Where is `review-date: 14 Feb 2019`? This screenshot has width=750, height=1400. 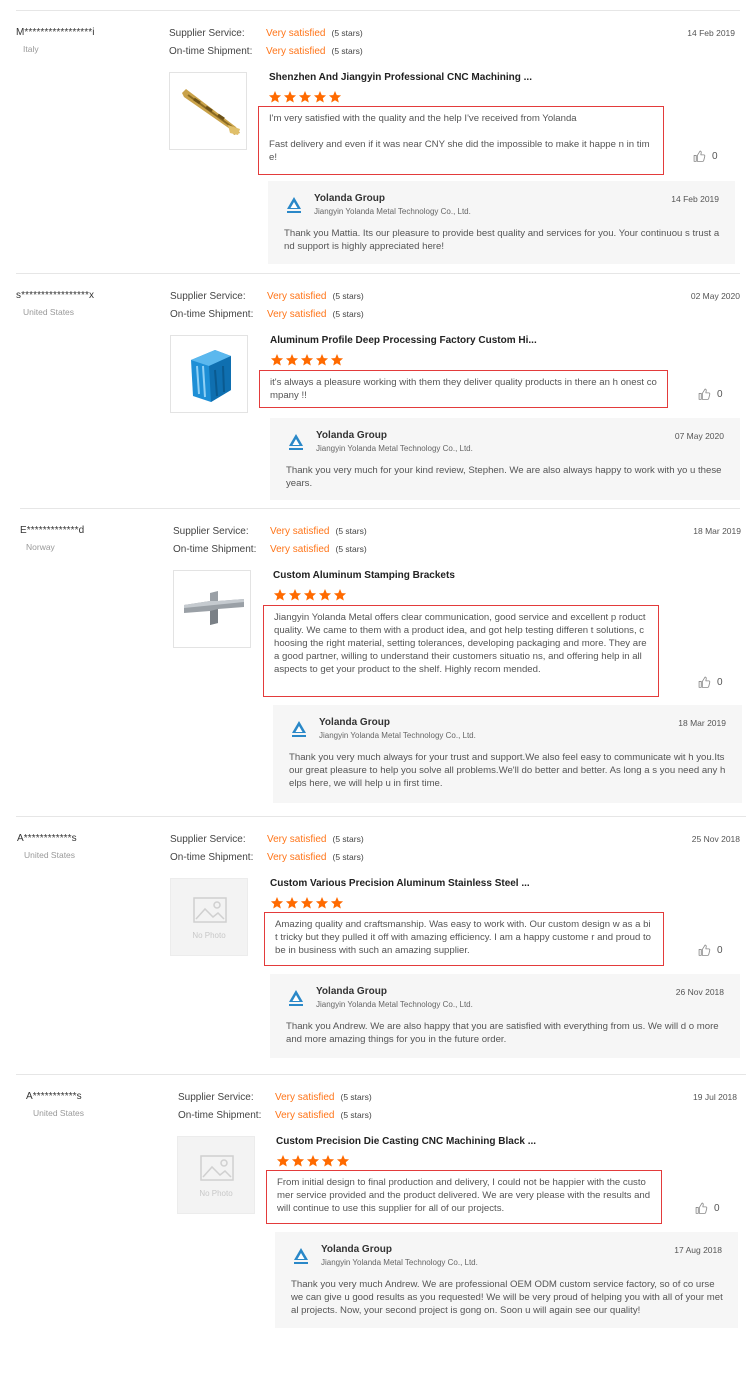
review-date: 14 Feb 2019 is located at coordinates (711, 33).